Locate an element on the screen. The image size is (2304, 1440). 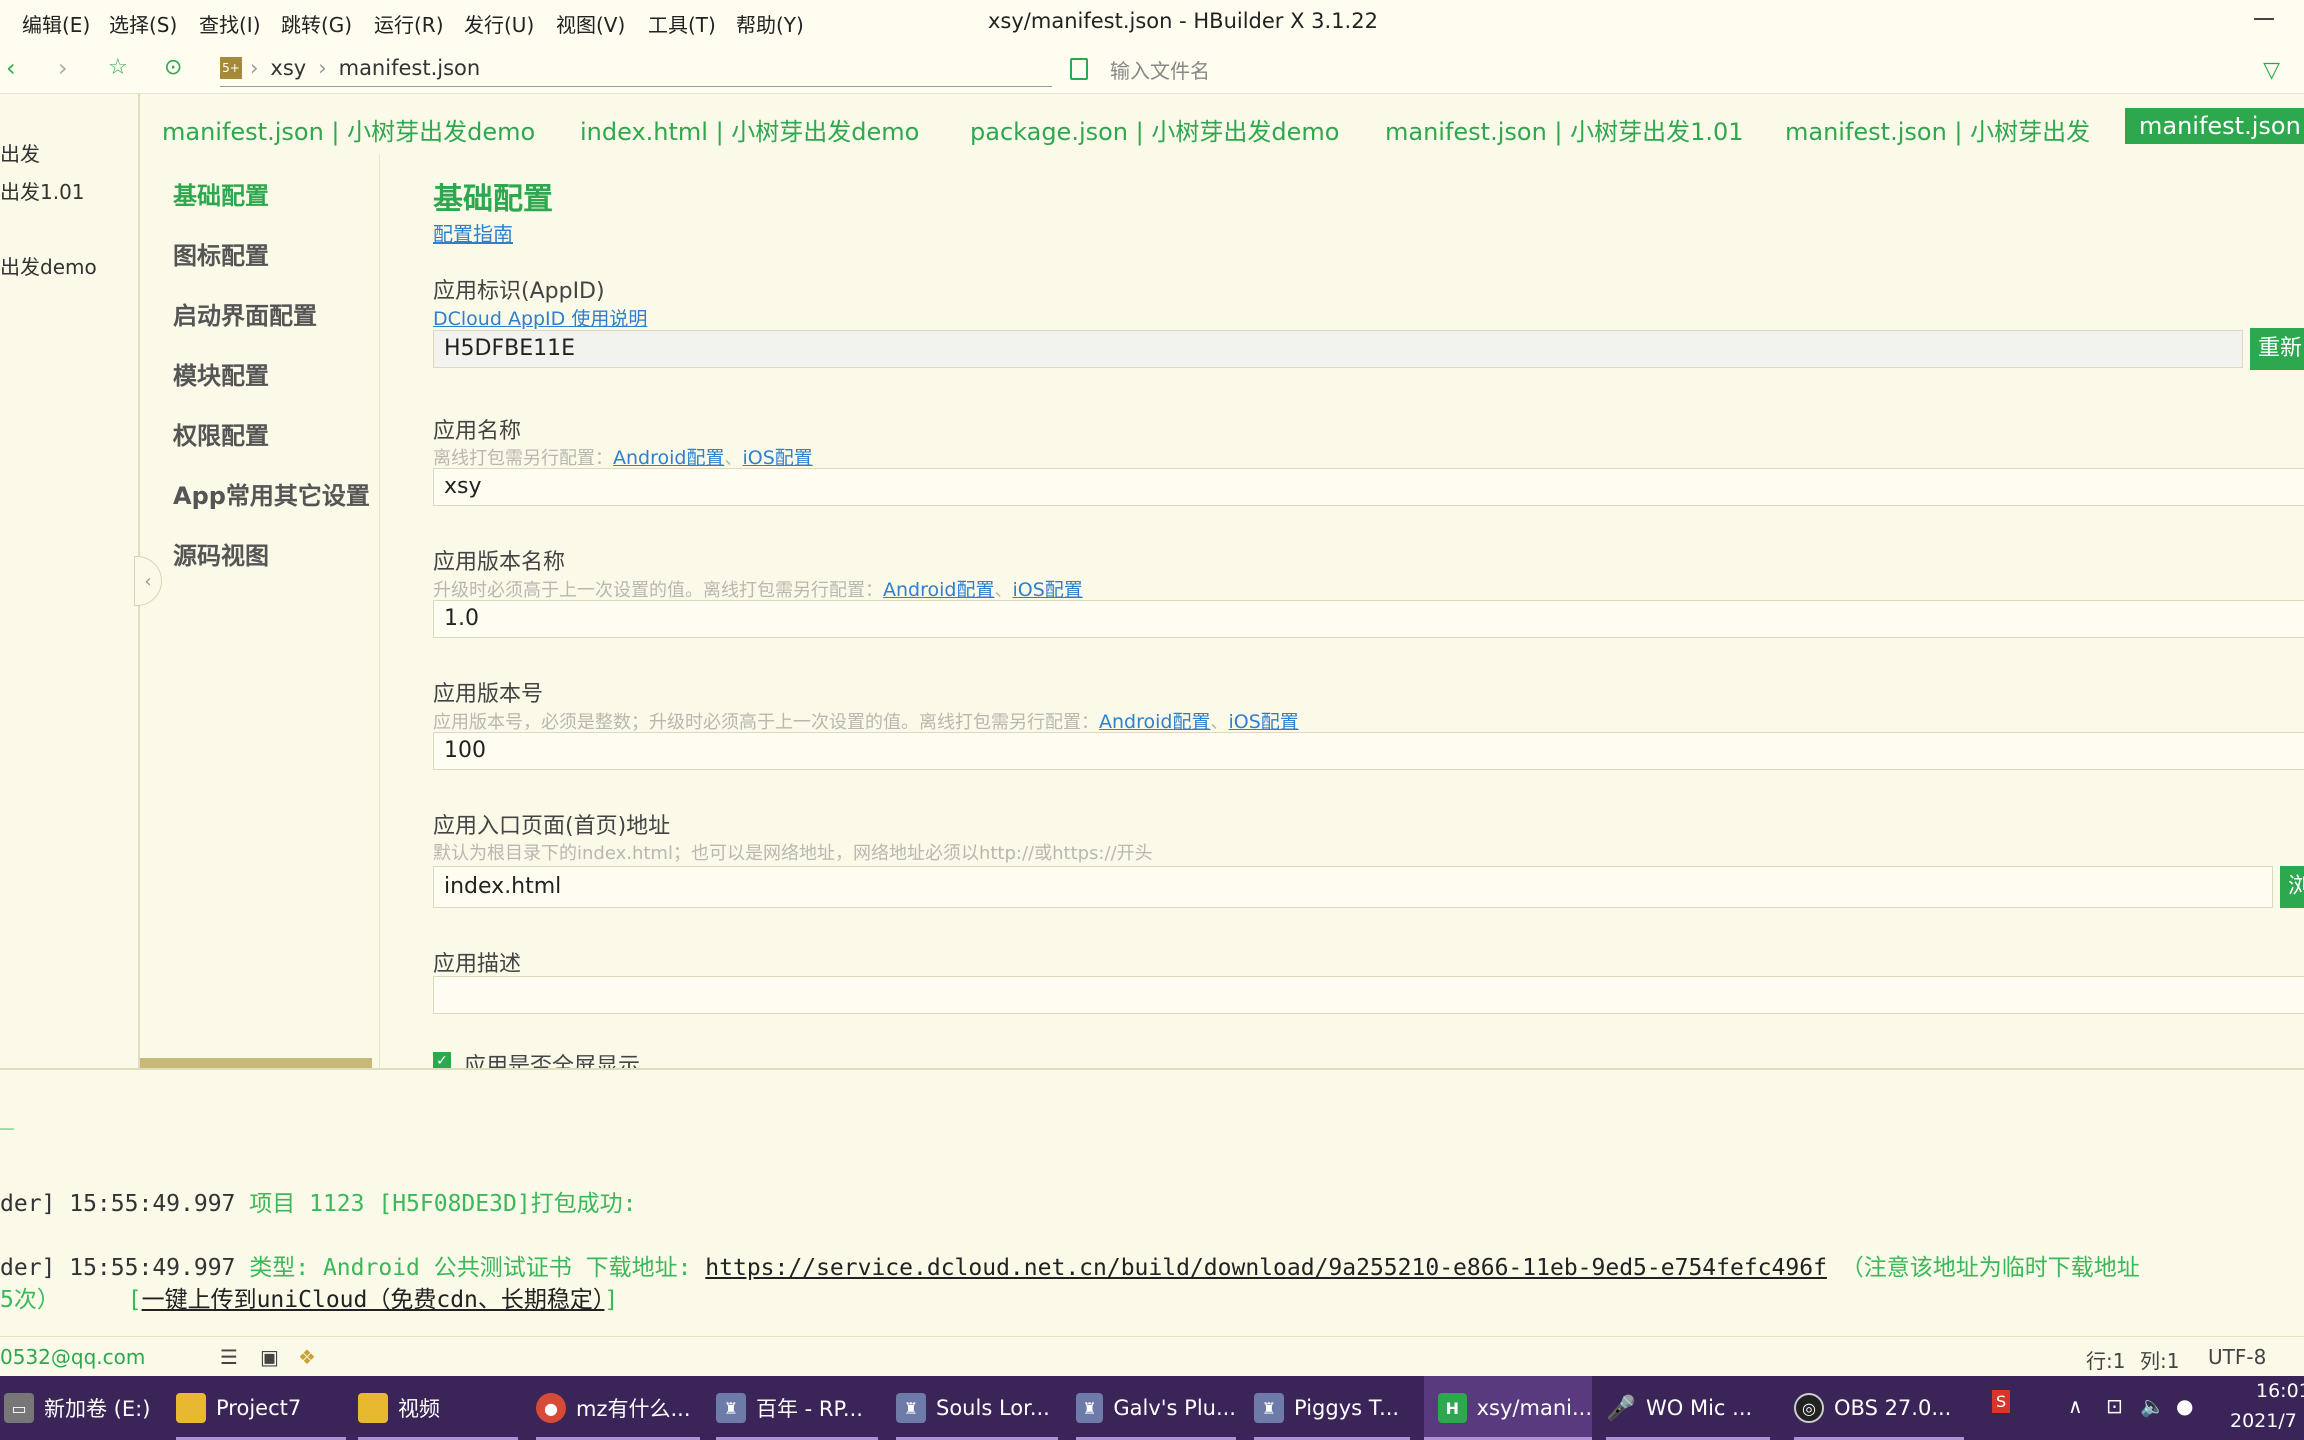
version-code-field: 100 is located at coordinates (1368, 751).